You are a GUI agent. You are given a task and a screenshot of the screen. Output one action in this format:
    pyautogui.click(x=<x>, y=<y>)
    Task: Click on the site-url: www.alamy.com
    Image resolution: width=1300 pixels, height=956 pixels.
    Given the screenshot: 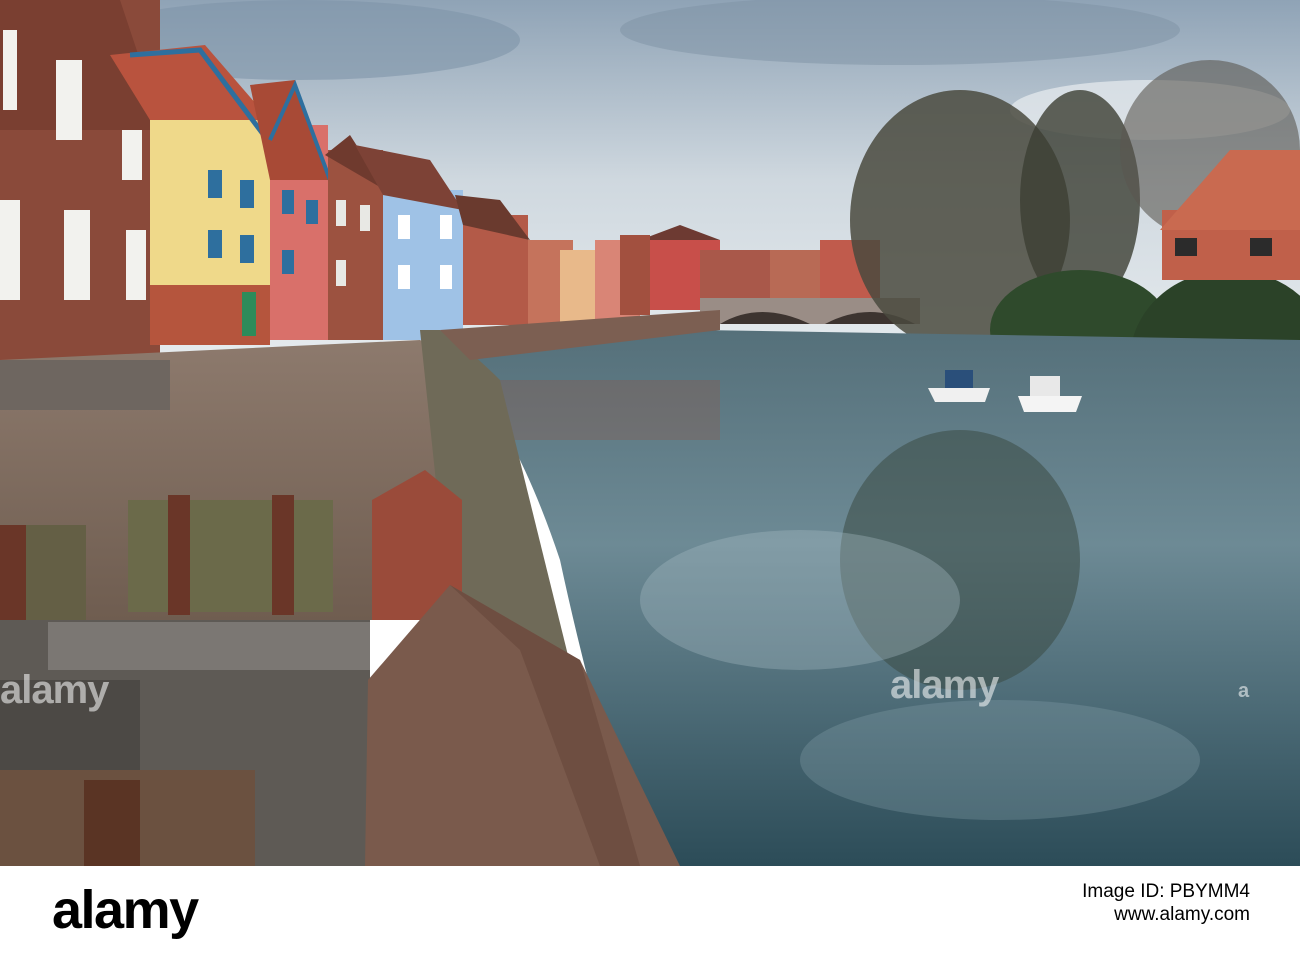 What is the action you would take?
    pyautogui.click(x=1166, y=914)
    